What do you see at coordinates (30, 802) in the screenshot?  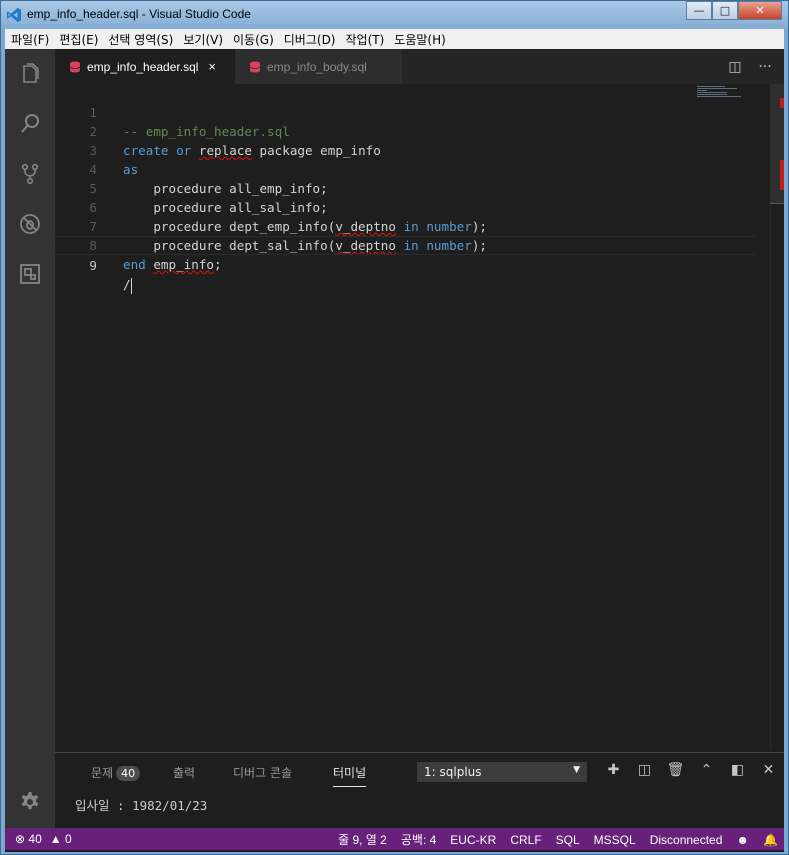 I see `gear-icon` at bounding box center [30, 802].